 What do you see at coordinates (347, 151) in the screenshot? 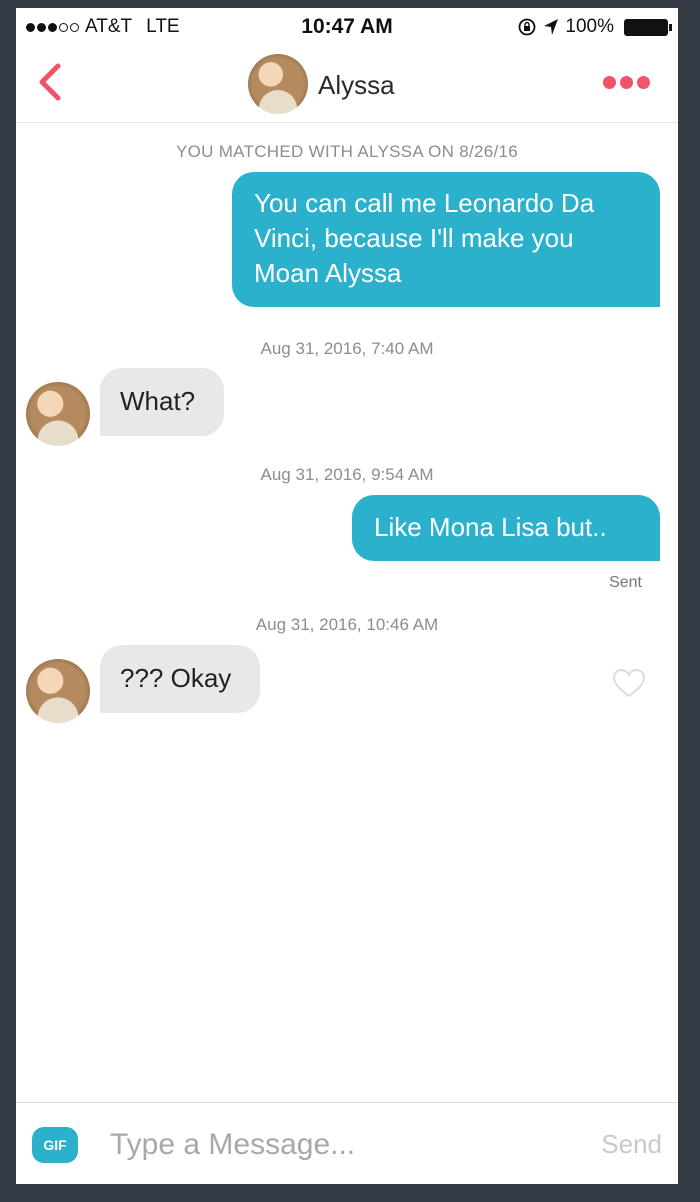
I see `match-notice: YOU MATCHED WITH ALYSSA ON 8/26/16` at bounding box center [347, 151].